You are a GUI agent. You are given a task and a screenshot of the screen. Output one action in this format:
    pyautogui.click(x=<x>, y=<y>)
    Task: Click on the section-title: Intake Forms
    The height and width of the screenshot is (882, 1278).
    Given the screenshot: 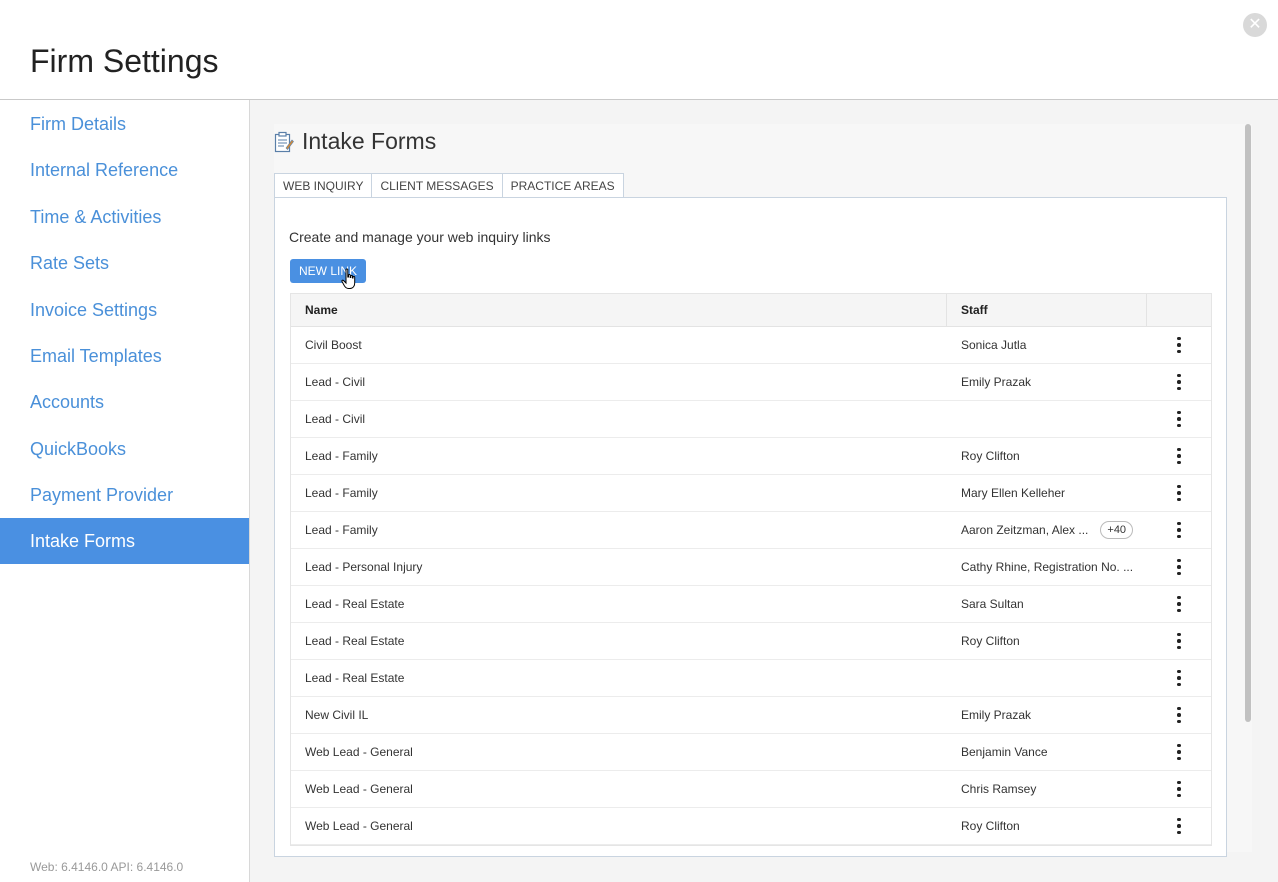 What is the action you would take?
    pyautogui.click(x=355, y=141)
    